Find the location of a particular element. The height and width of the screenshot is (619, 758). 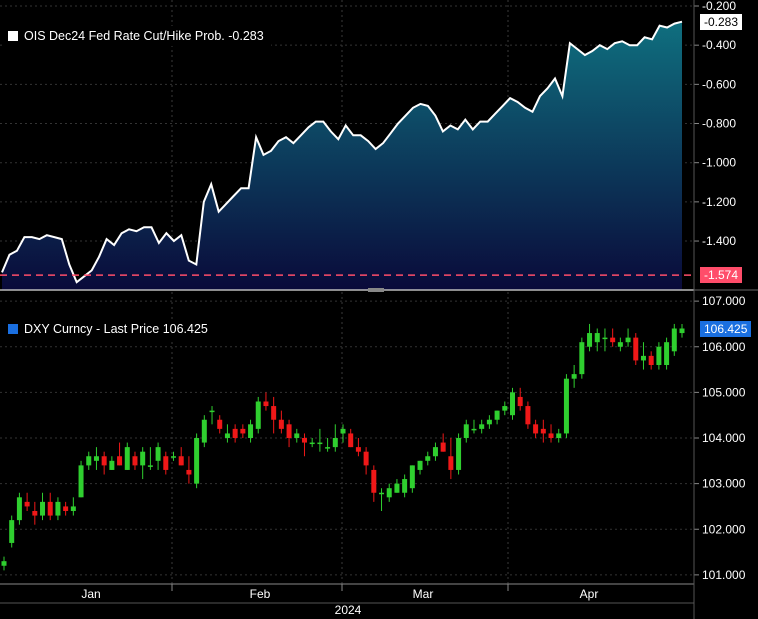

x-year-label: 2024 is located at coordinates (348, 610).